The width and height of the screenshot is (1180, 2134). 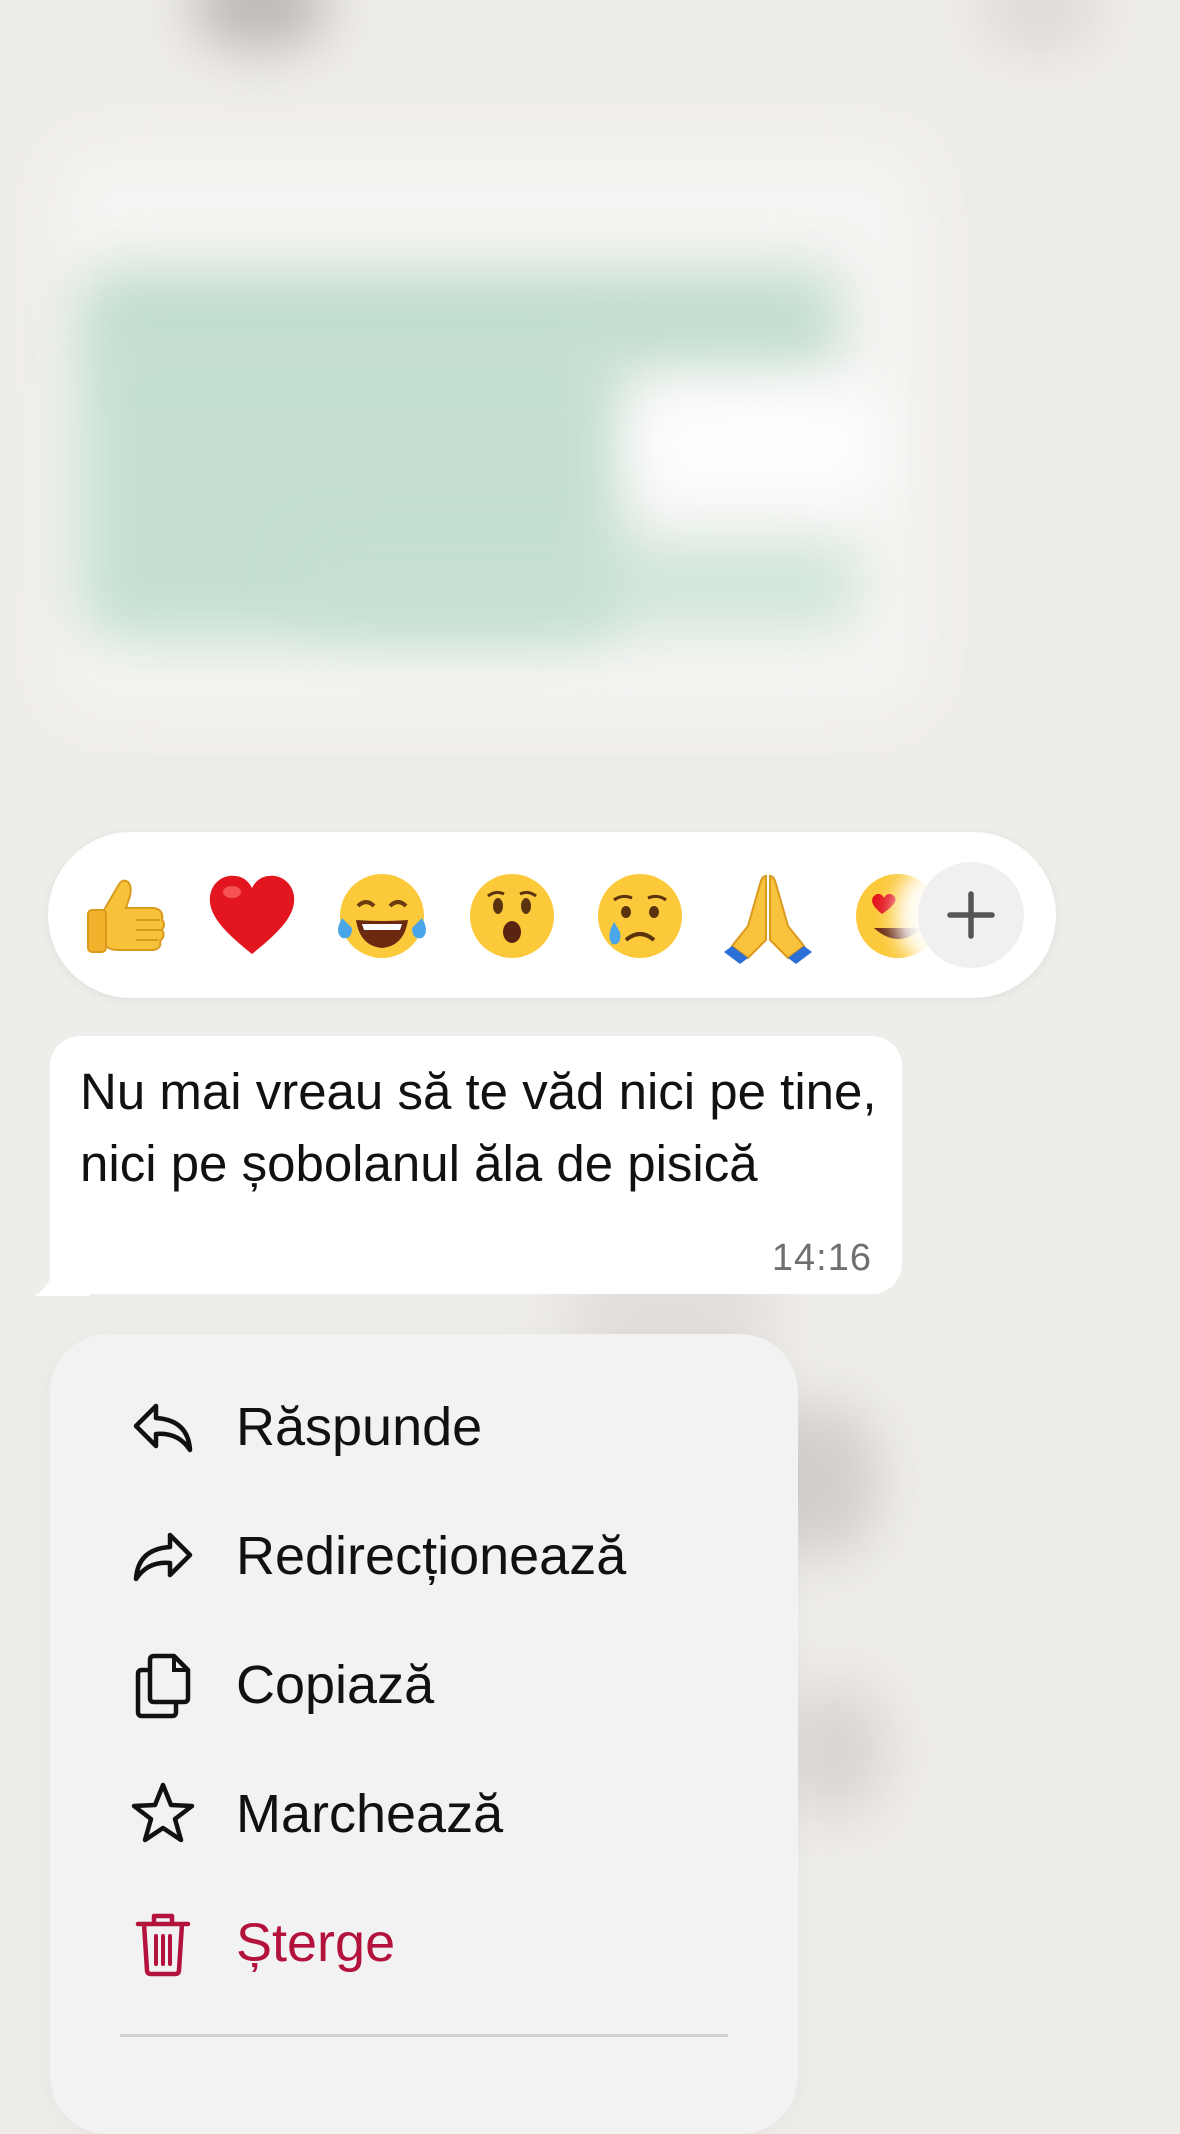 I want to click on menu-item-label: Copiază, so click(x=335, y=1685).